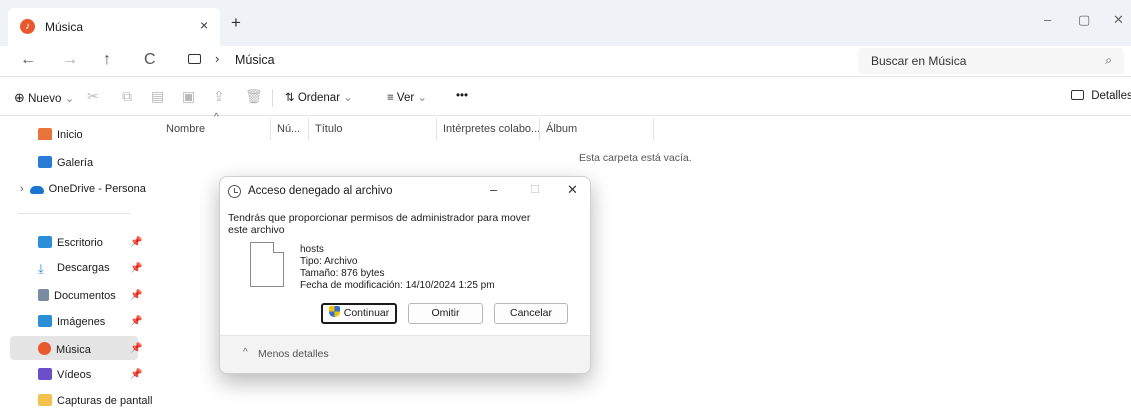 This screenshot has height=419, width=1131. Describe the element at coordinates (405, 354) in the screenshot. I see `dialog-footer: ^ Menos detalles` at that location.